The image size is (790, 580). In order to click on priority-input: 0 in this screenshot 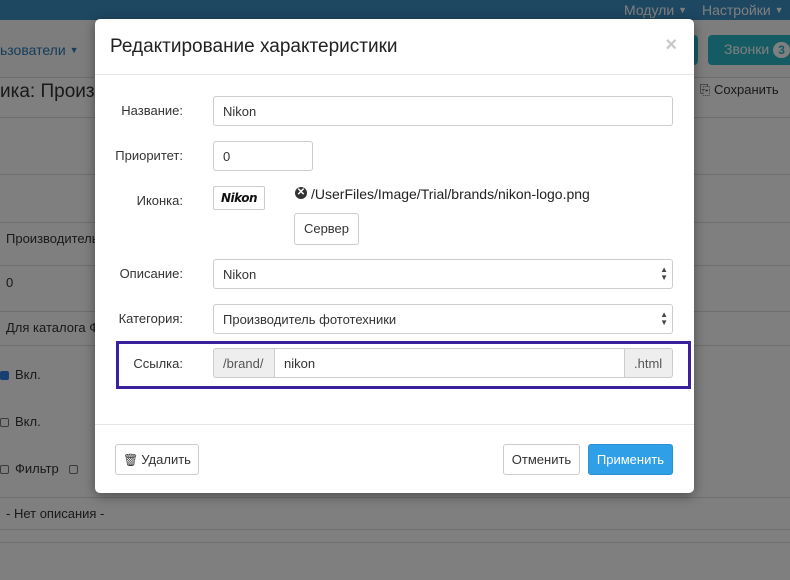, I will do `click(263, 156)`.